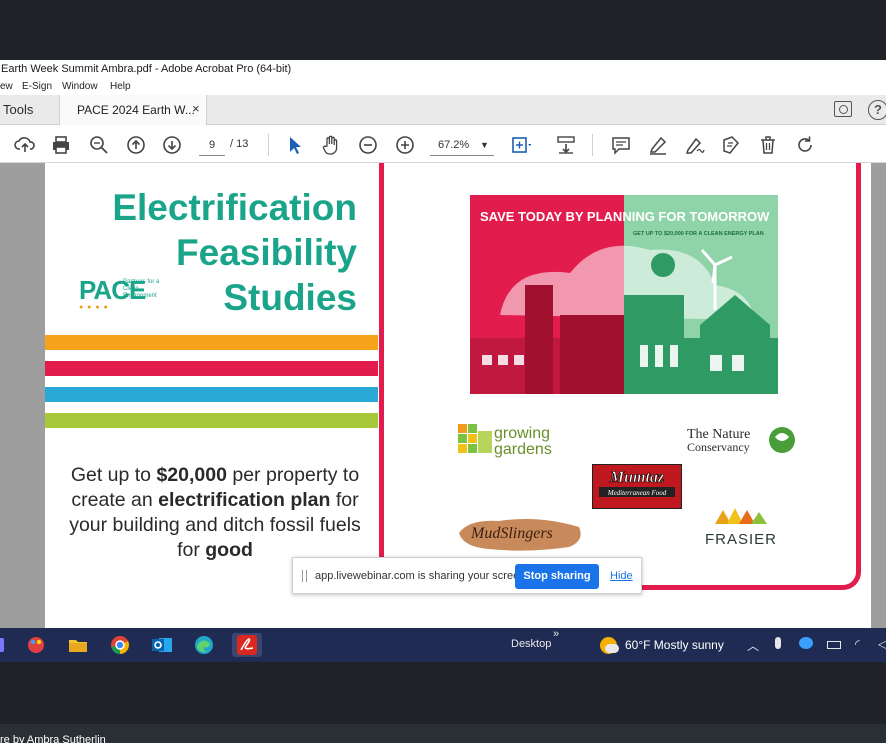 The height and width of the screenshot is (743, 886). I want to click on growing-gardens-line-1: growing, so click(522, 433).